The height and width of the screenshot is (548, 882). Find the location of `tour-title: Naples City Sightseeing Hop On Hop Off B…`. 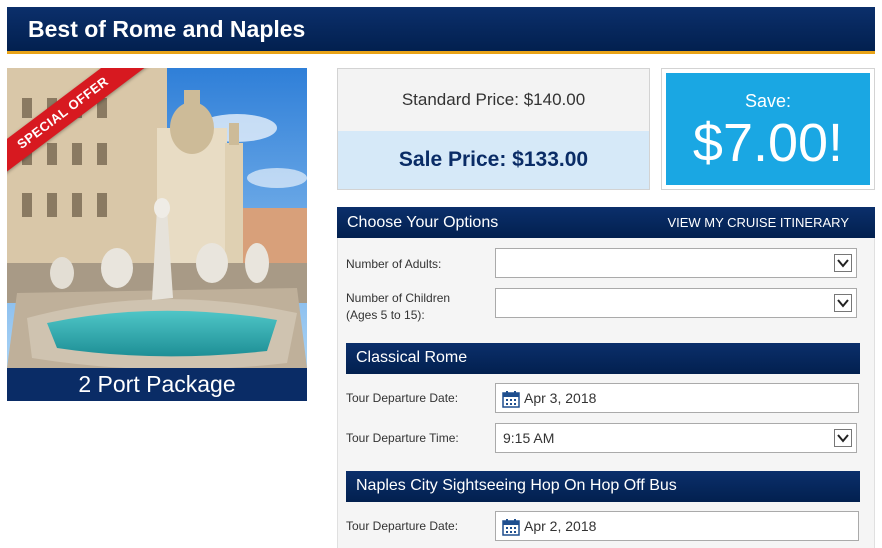

tour-title: Naples City Sightseeing Hop On Hop Off B… is located at coordinates (516, 485).